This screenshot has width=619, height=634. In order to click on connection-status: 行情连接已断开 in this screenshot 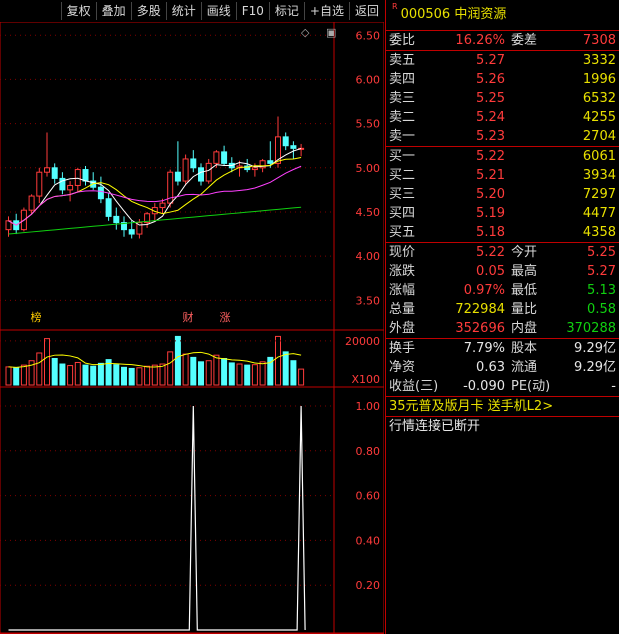, I will do `click(502, 426)`.